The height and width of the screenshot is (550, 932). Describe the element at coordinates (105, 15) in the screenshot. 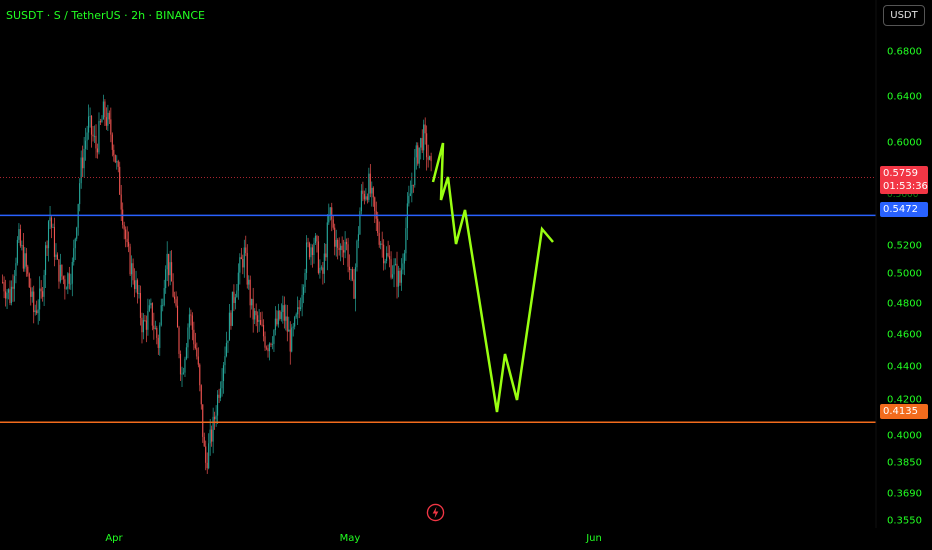

I see `symbol-title: SUSDT · S / TetherUS · 2h · BINANCE` at that location.